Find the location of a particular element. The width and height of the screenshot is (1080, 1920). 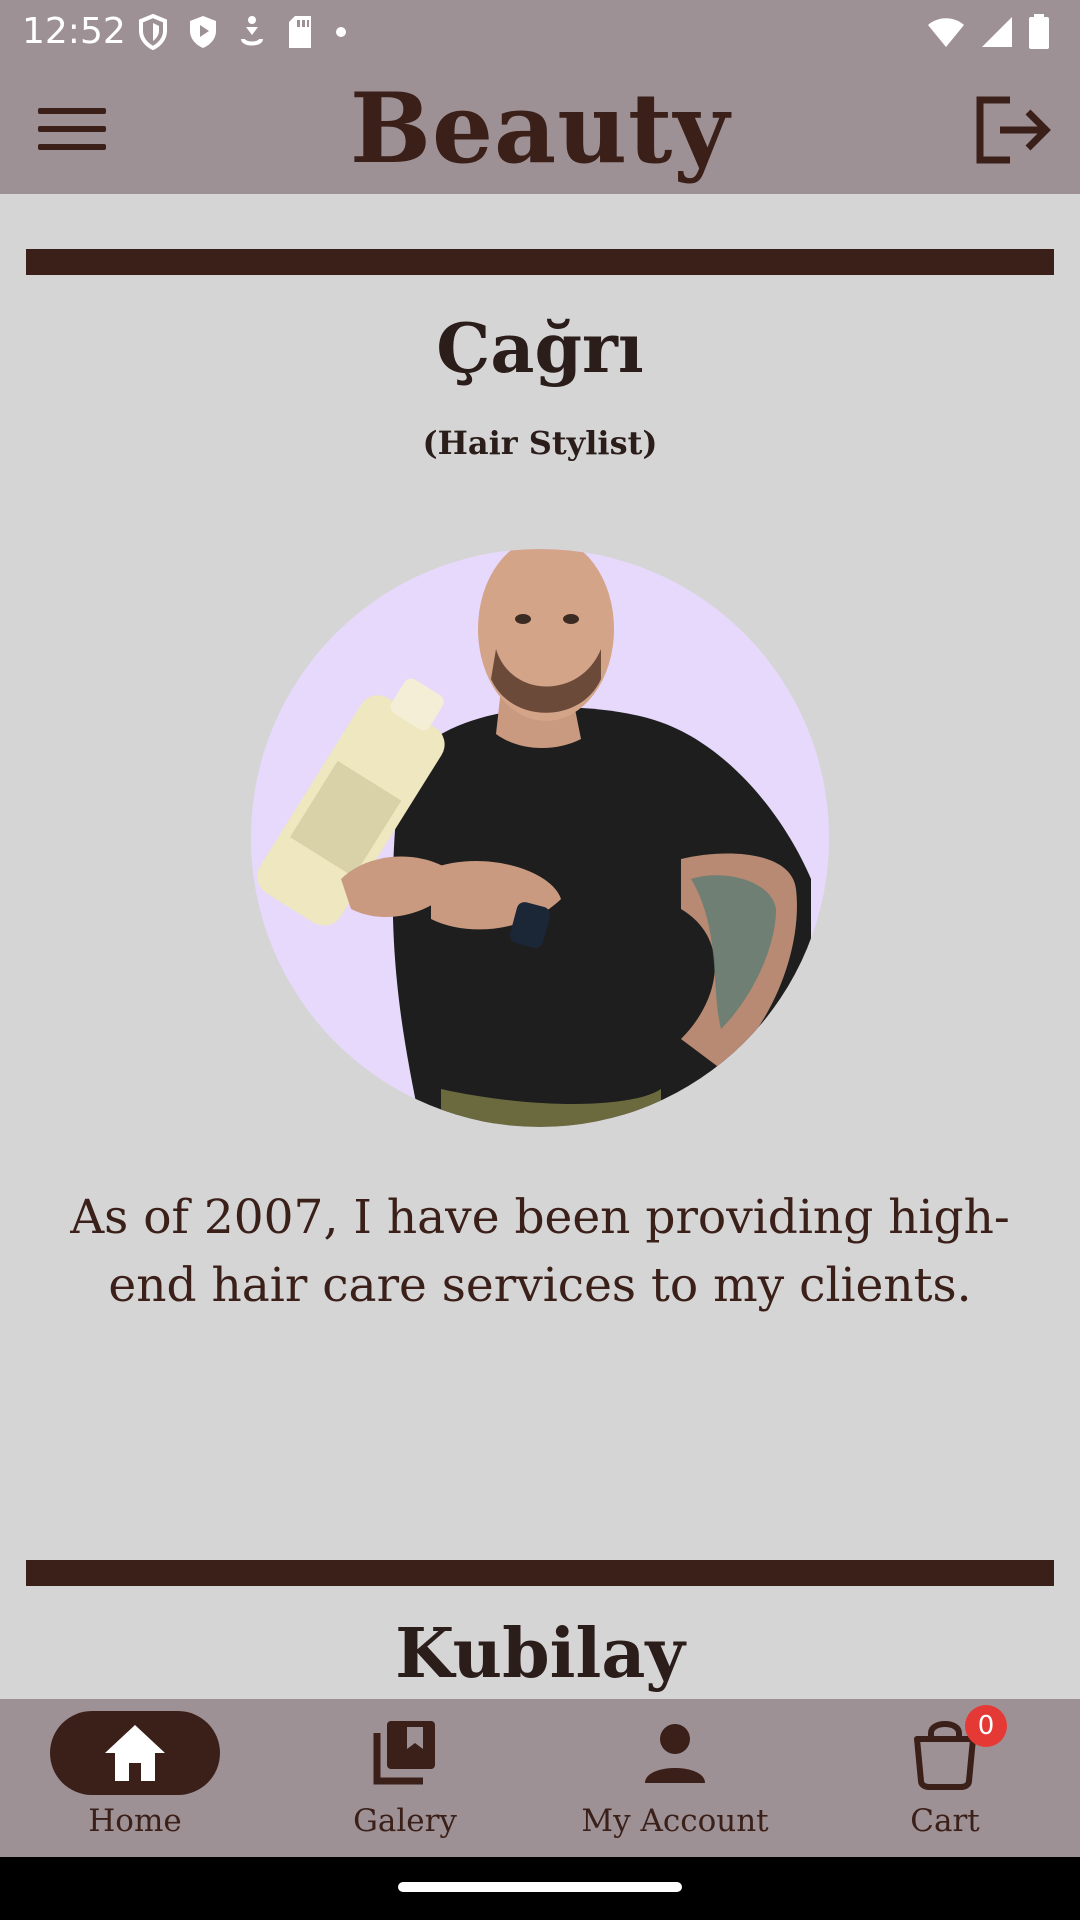

cell-signal-icon is located at coordinates (997, 32).